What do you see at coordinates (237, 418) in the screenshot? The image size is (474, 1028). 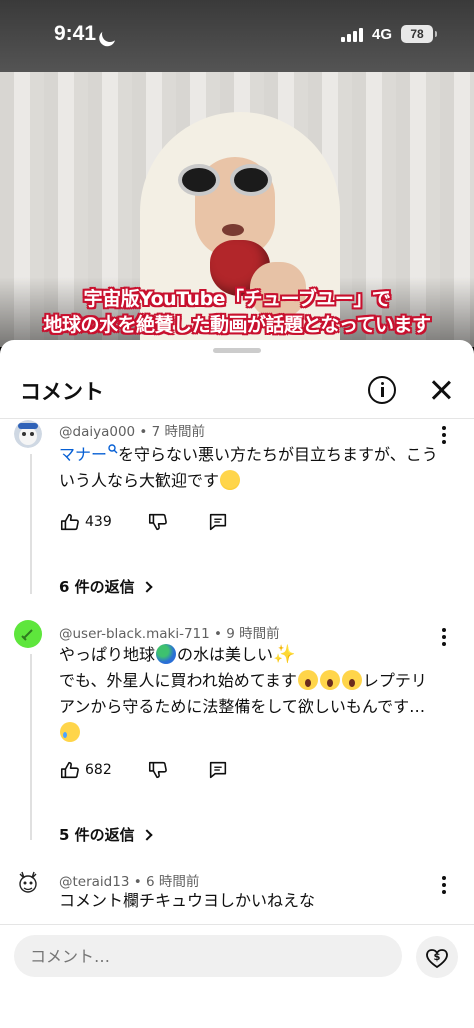 I see `divider` at bounding box center [237, 418].